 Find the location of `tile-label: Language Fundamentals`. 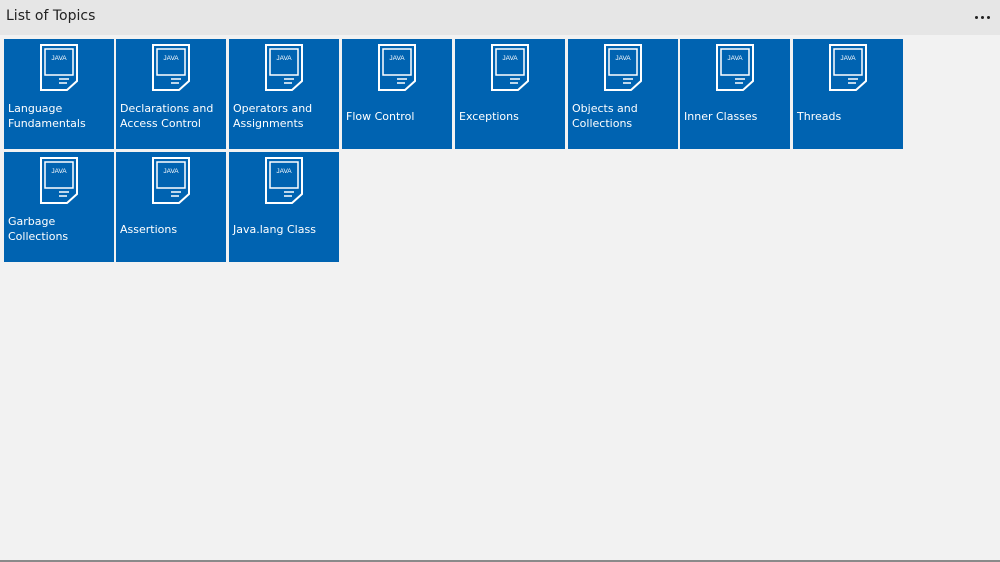

tile-label: Language Fundamentals is located at coordinates (47, 116).